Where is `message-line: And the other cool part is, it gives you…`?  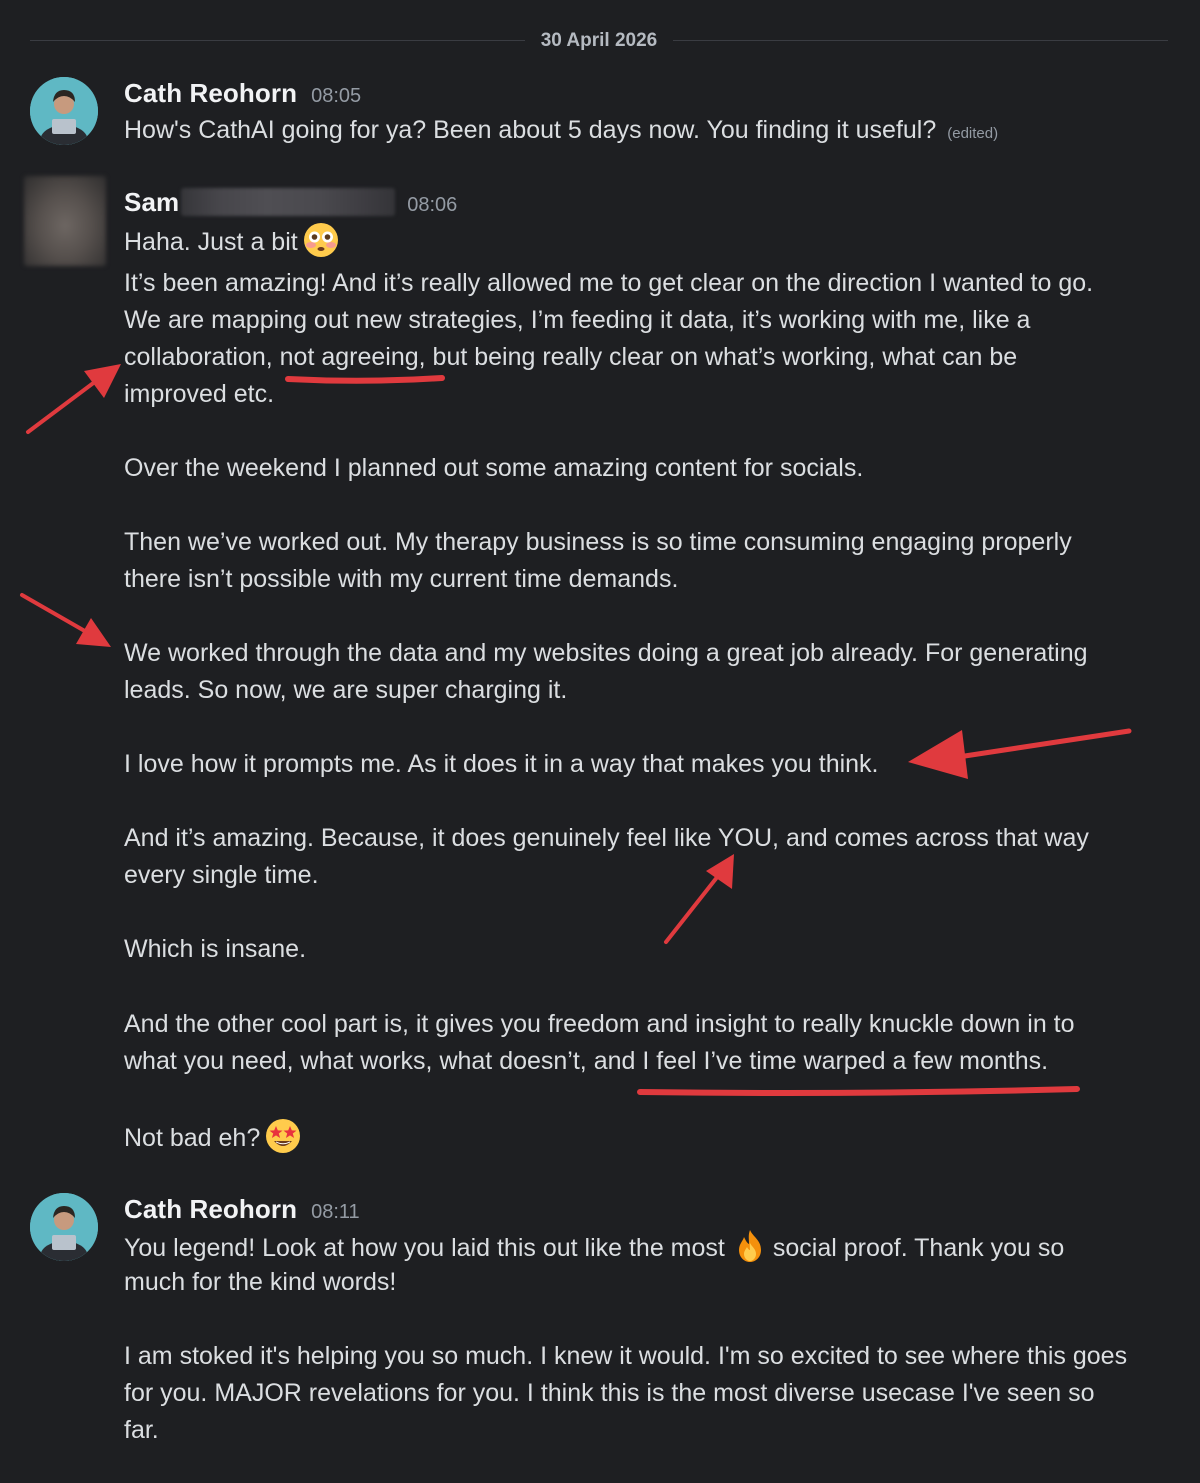
message-line: And the other cool part is, it gives you… is located at coordinates (599, 1024).